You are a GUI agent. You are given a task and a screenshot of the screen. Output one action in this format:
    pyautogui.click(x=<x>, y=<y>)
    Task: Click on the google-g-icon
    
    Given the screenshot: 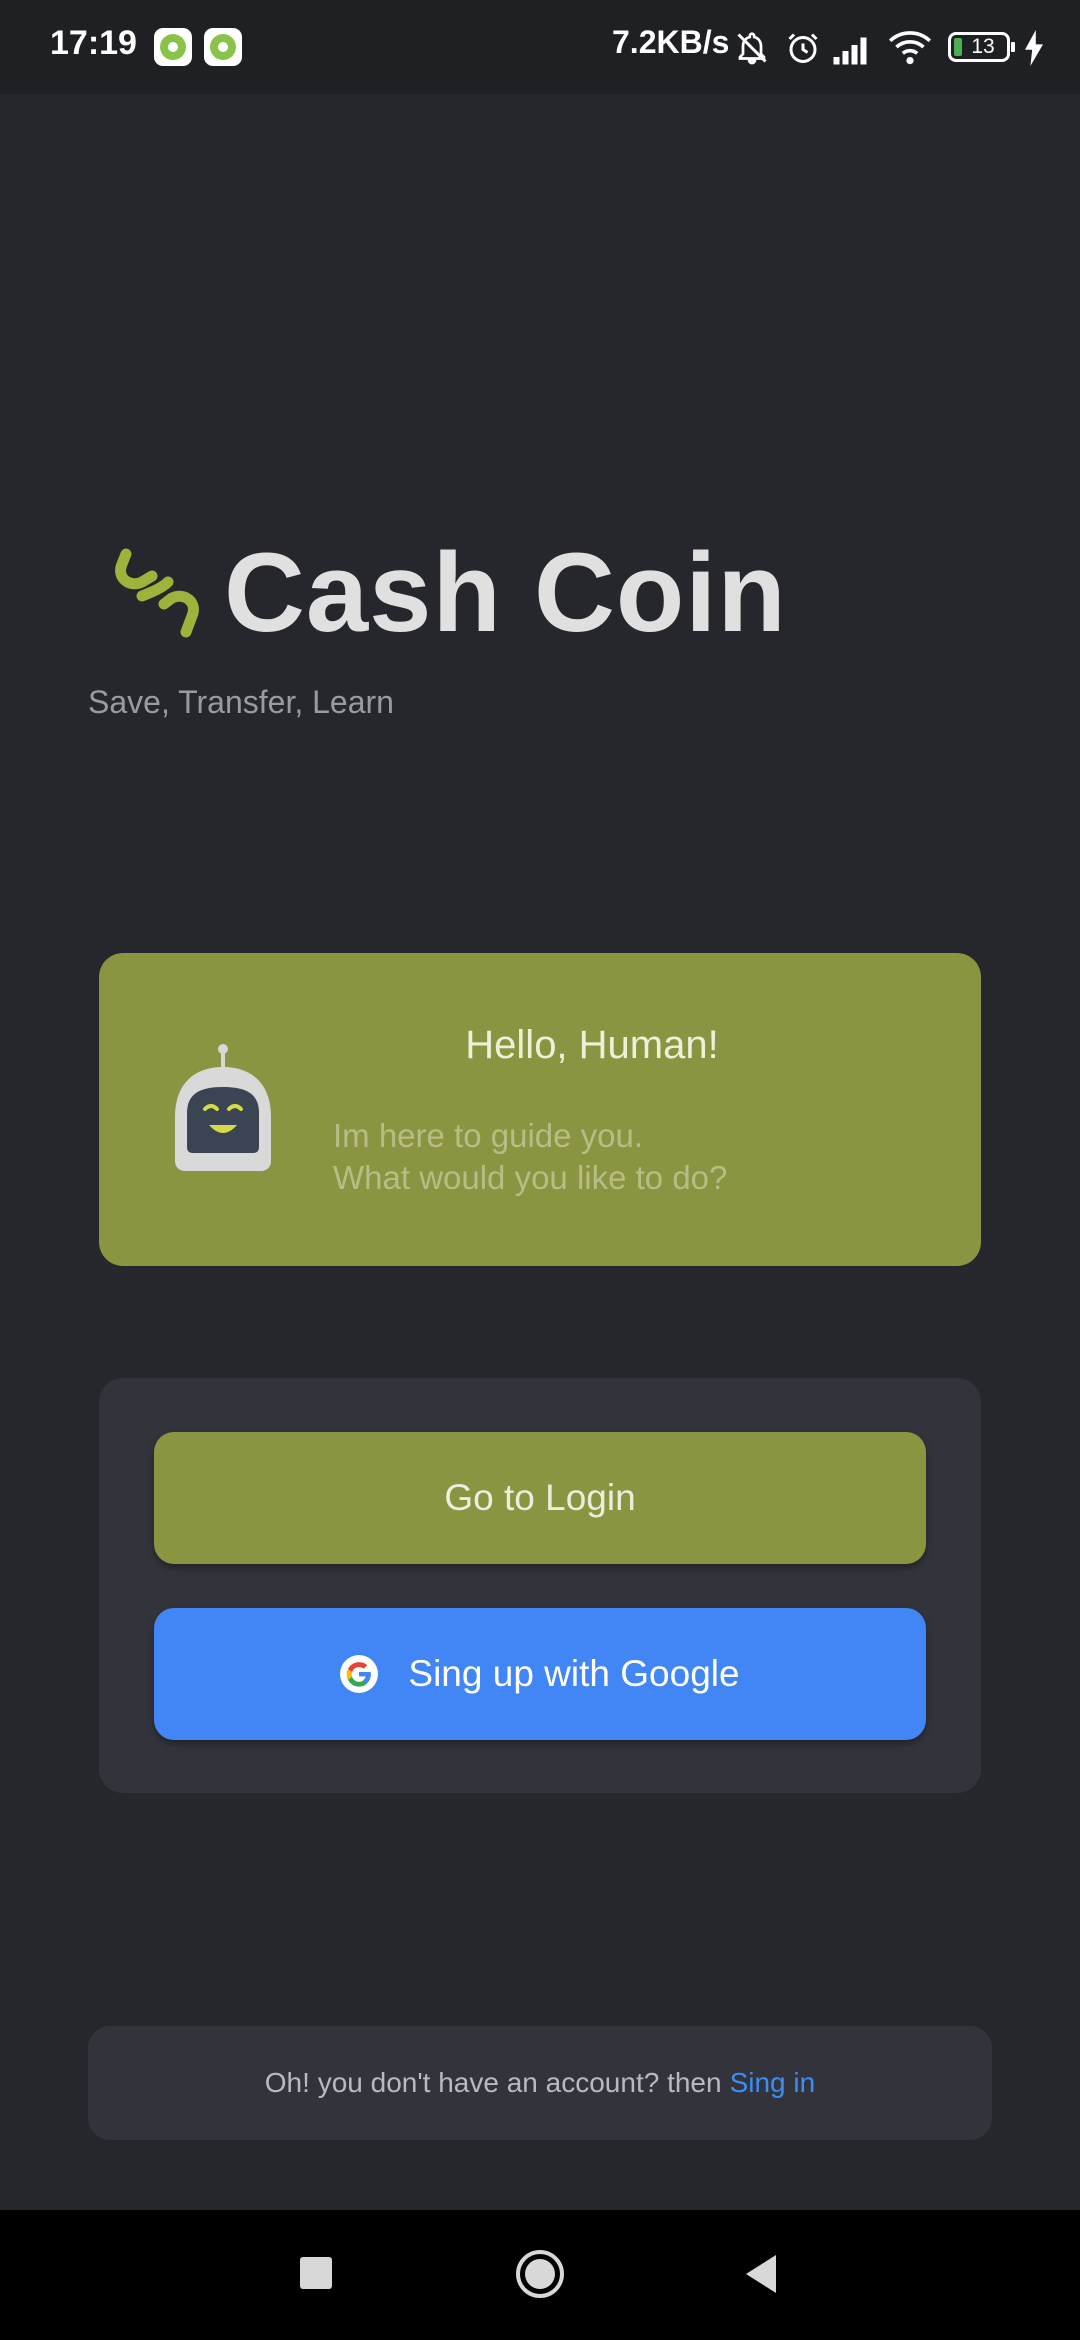 What is the action you would take?
    pyautogui.click(x=359, y=1674)
    